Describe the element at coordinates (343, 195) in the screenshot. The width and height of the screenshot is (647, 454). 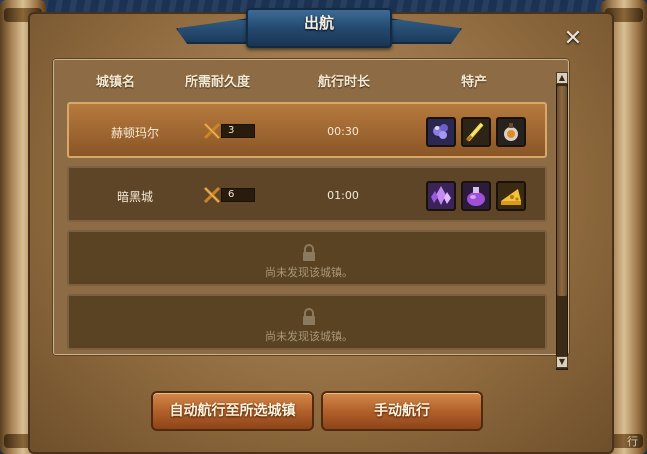
I see `sail-duration: 01:00` at that location.